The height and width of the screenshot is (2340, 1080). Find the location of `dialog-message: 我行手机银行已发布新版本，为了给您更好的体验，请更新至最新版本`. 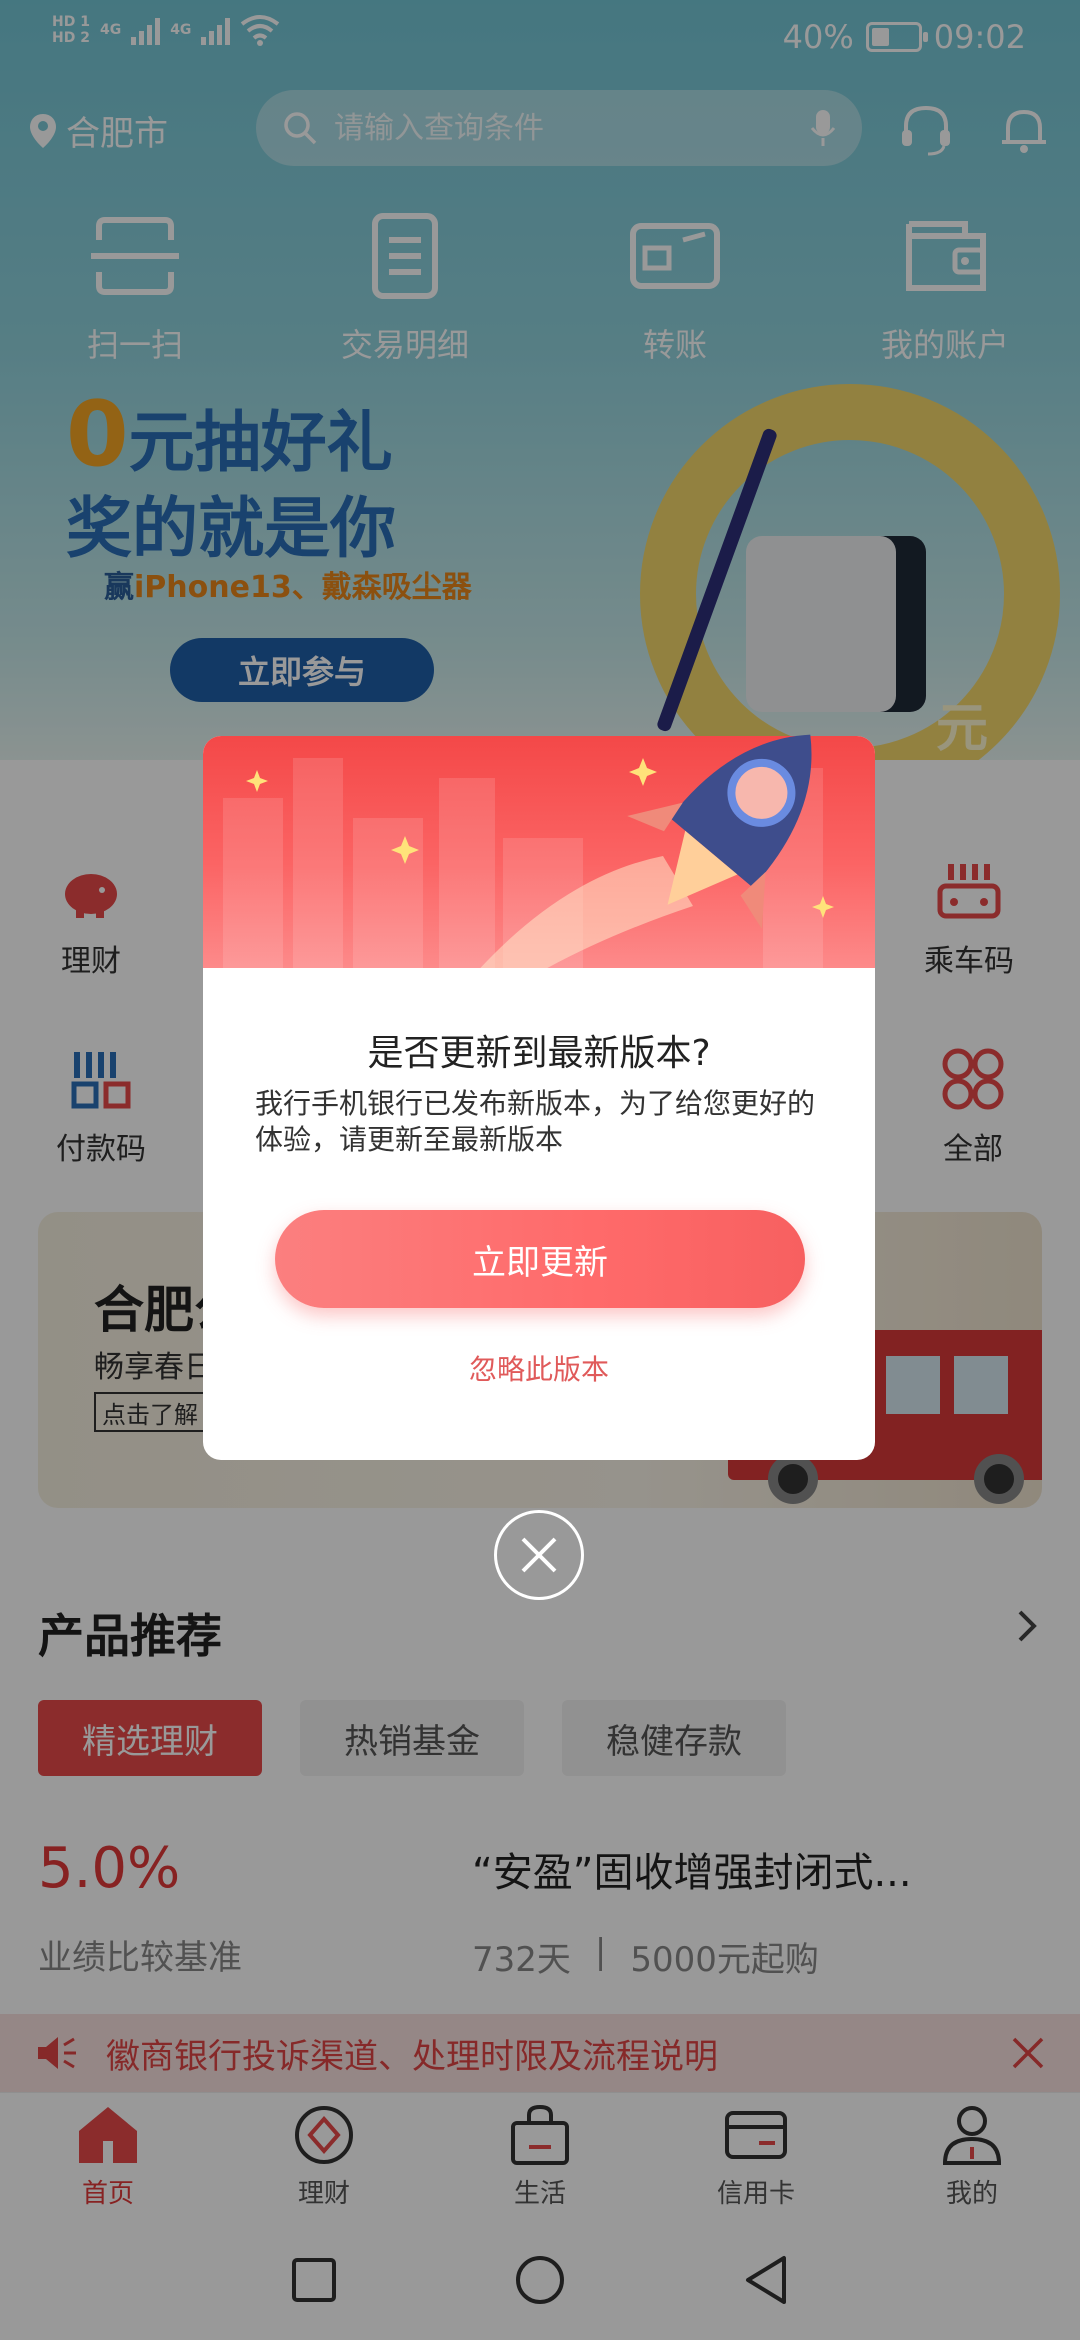

dialog-message: 我行手机银行已发布新版本，为了给您更好的体验，请更新至最新版本 is located at coordinates (535, 1121).